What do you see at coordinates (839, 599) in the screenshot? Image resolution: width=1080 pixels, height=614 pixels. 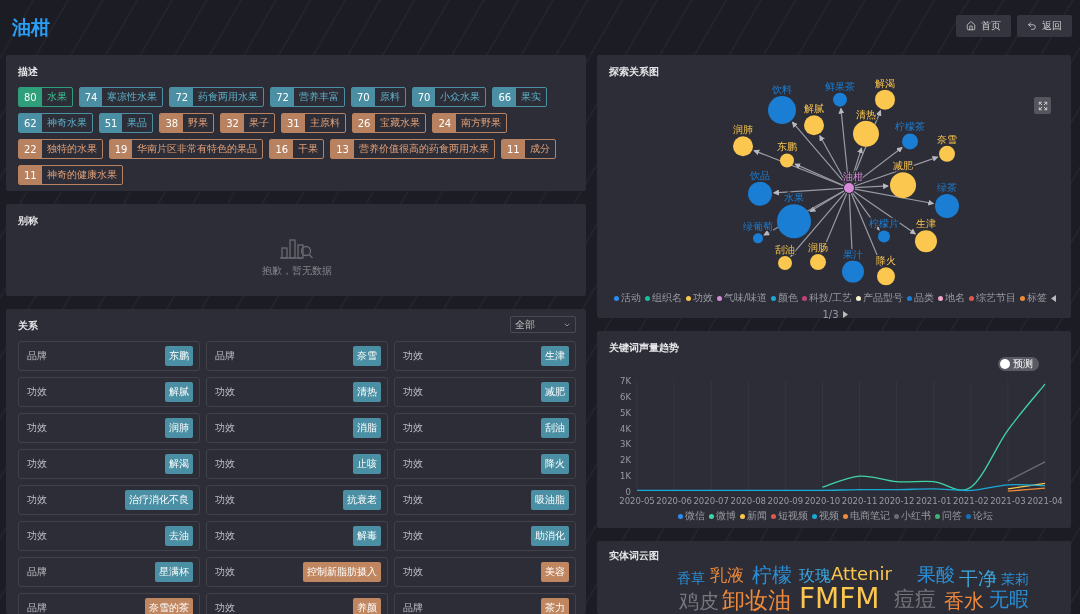 I see `cloud-word: FMFM` at bounding box center [839, 599].